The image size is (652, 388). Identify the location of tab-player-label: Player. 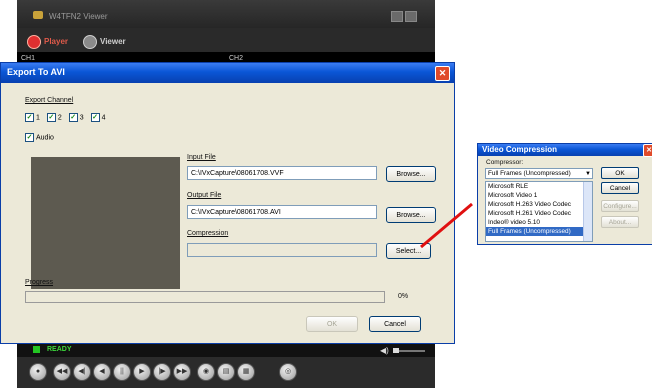
(56, 42).